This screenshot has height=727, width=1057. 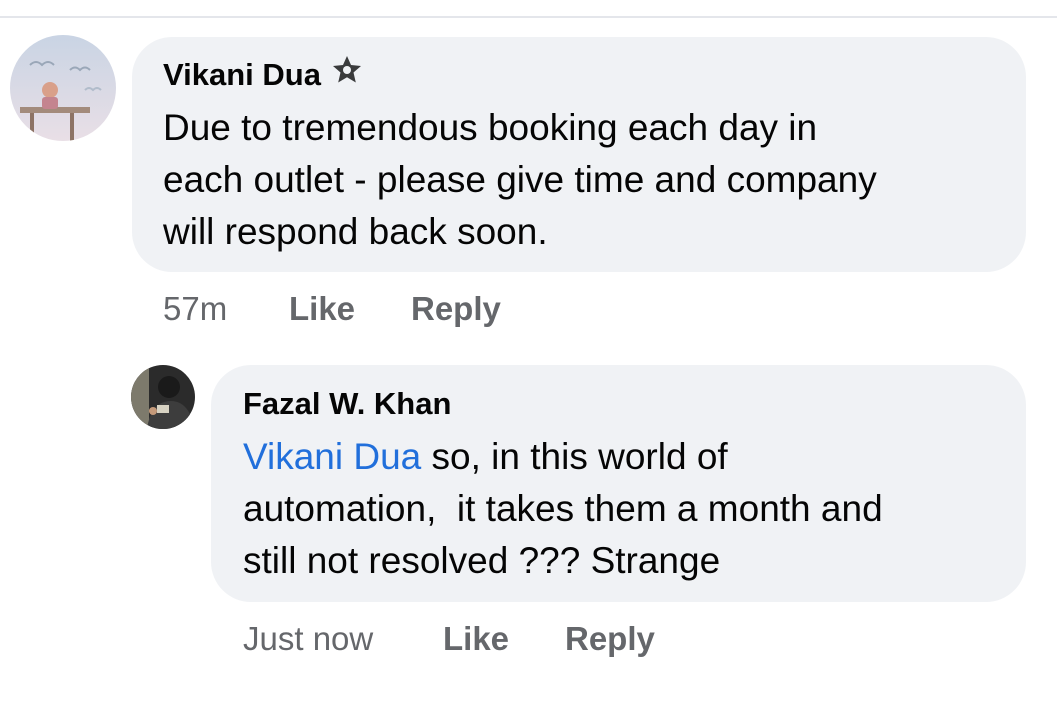 I want to click on divider, so click(x=528, y=17).